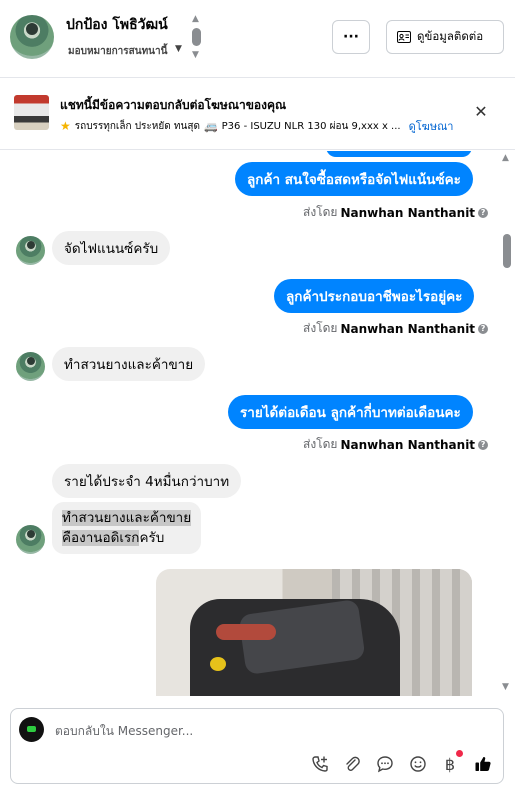 The height and width of the screenshot is (788, 515). I want to click on message-line: ทำสวนยางและค้าขาย, so click(127, 518).